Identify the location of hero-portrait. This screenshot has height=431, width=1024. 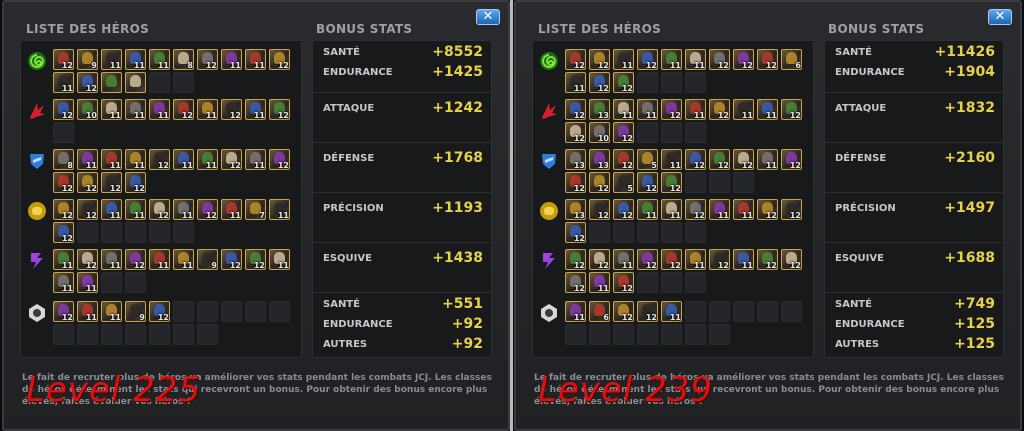
(135, 82).